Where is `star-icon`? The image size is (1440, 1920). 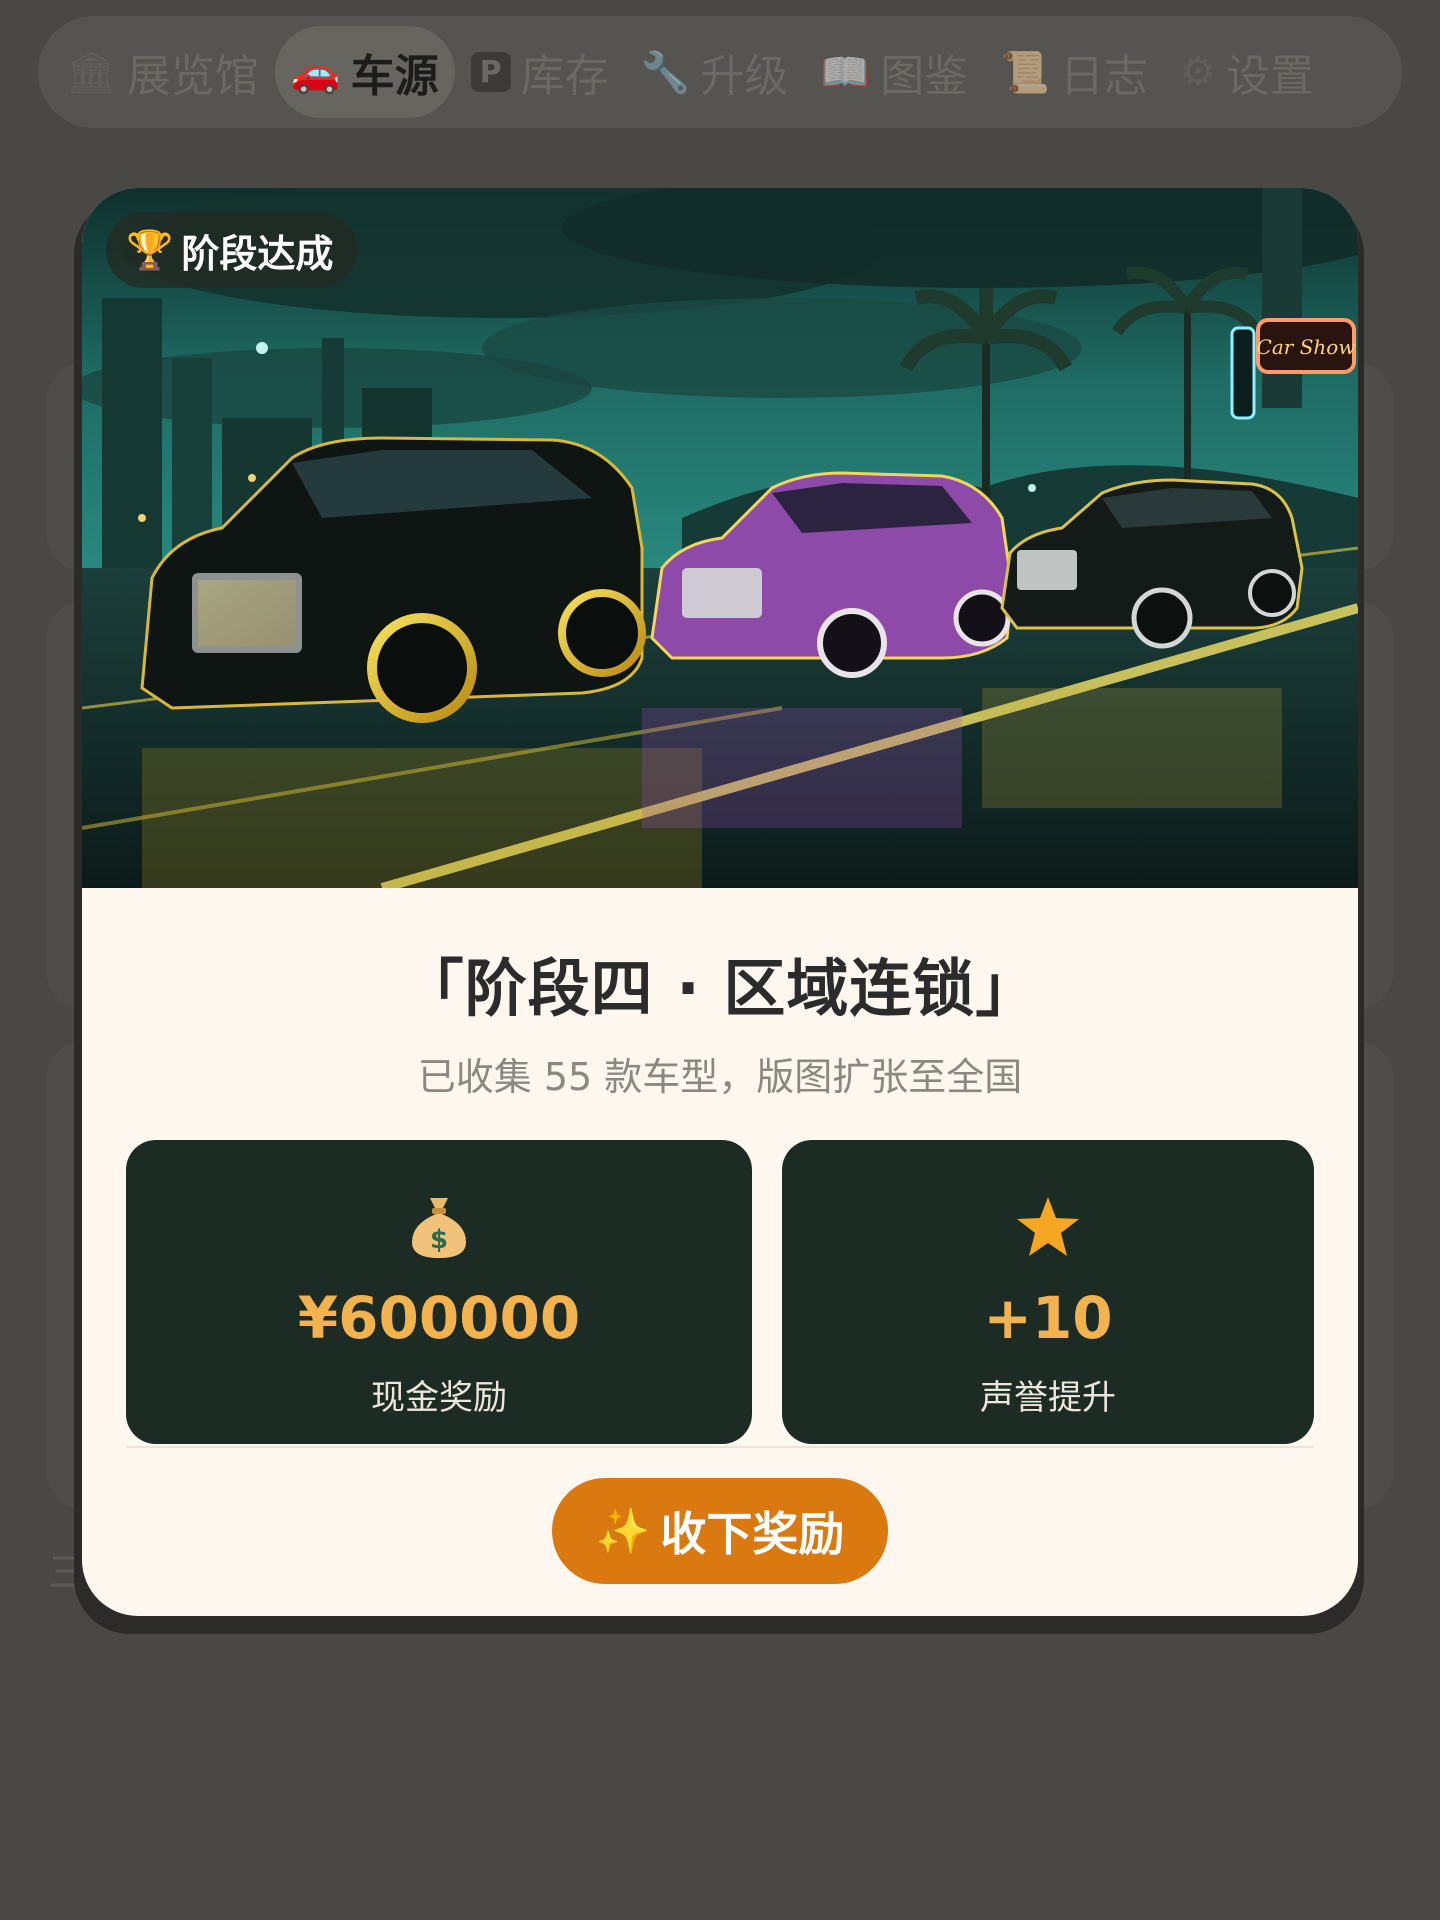
star-icon is located at coordinates (1048, 1227).